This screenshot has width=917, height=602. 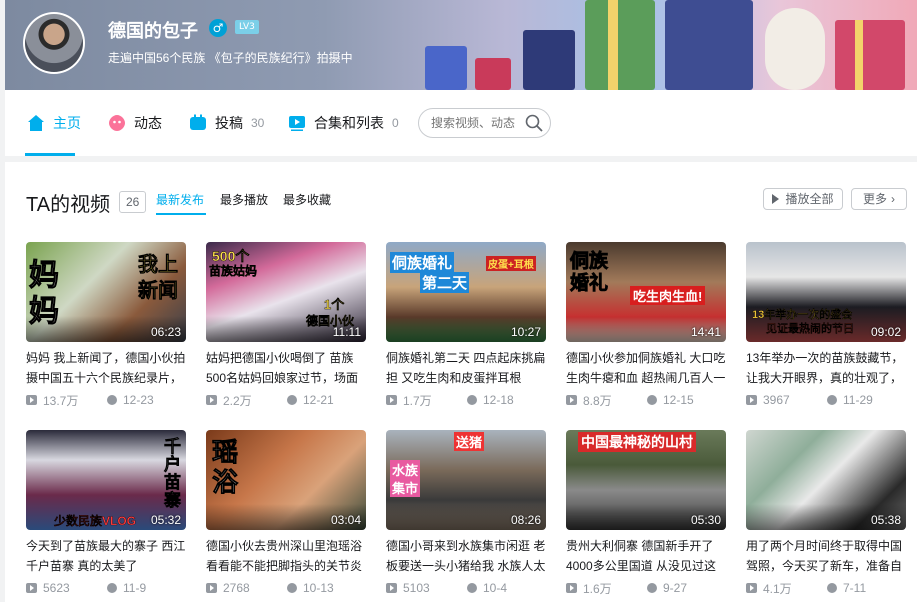 What do you see at coordinates (68, 205) in the screenshot?
I see `section-title: TA的视频` at bounding box center [68, 205].